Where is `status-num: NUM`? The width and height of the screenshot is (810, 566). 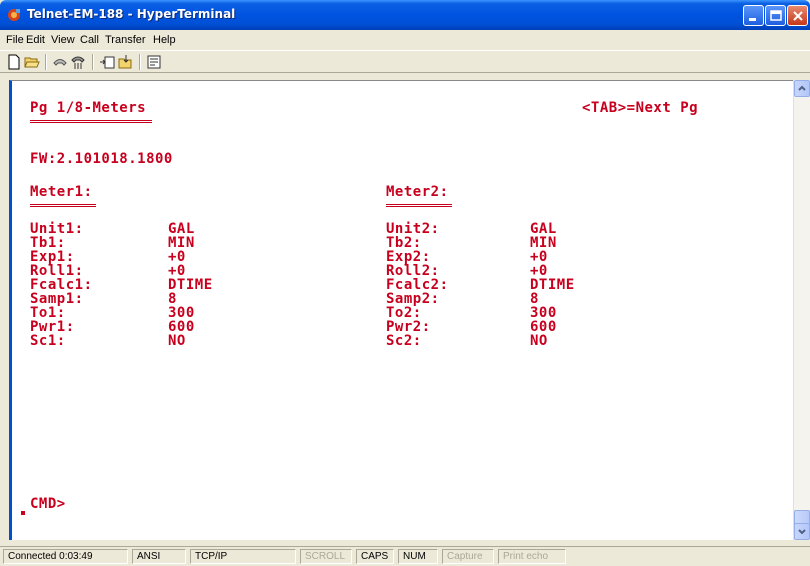 status-num: NUM is located at coordinates (418, 556).